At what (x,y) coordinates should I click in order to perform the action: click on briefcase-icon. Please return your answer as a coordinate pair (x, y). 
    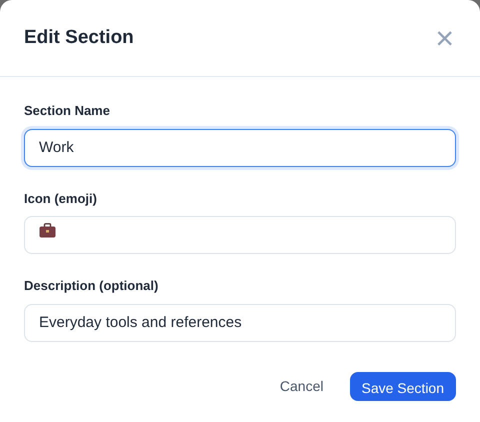
    Looking at the image, I should click on (47, 230).